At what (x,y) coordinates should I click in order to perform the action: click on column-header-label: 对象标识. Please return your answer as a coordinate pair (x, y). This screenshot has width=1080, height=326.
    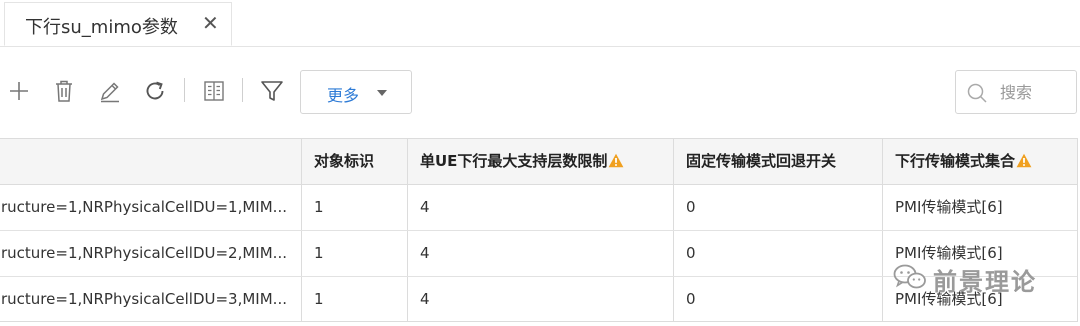
    Looking at the image, I should click on (344, 161).